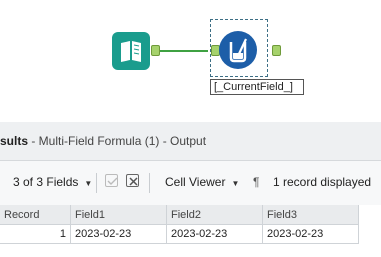  What do you see at coordinates (117, 141) in the screenshot?
I see `results-title-text: - Multi-Field Formula (1) - Output` at bounding box center [117, 141].